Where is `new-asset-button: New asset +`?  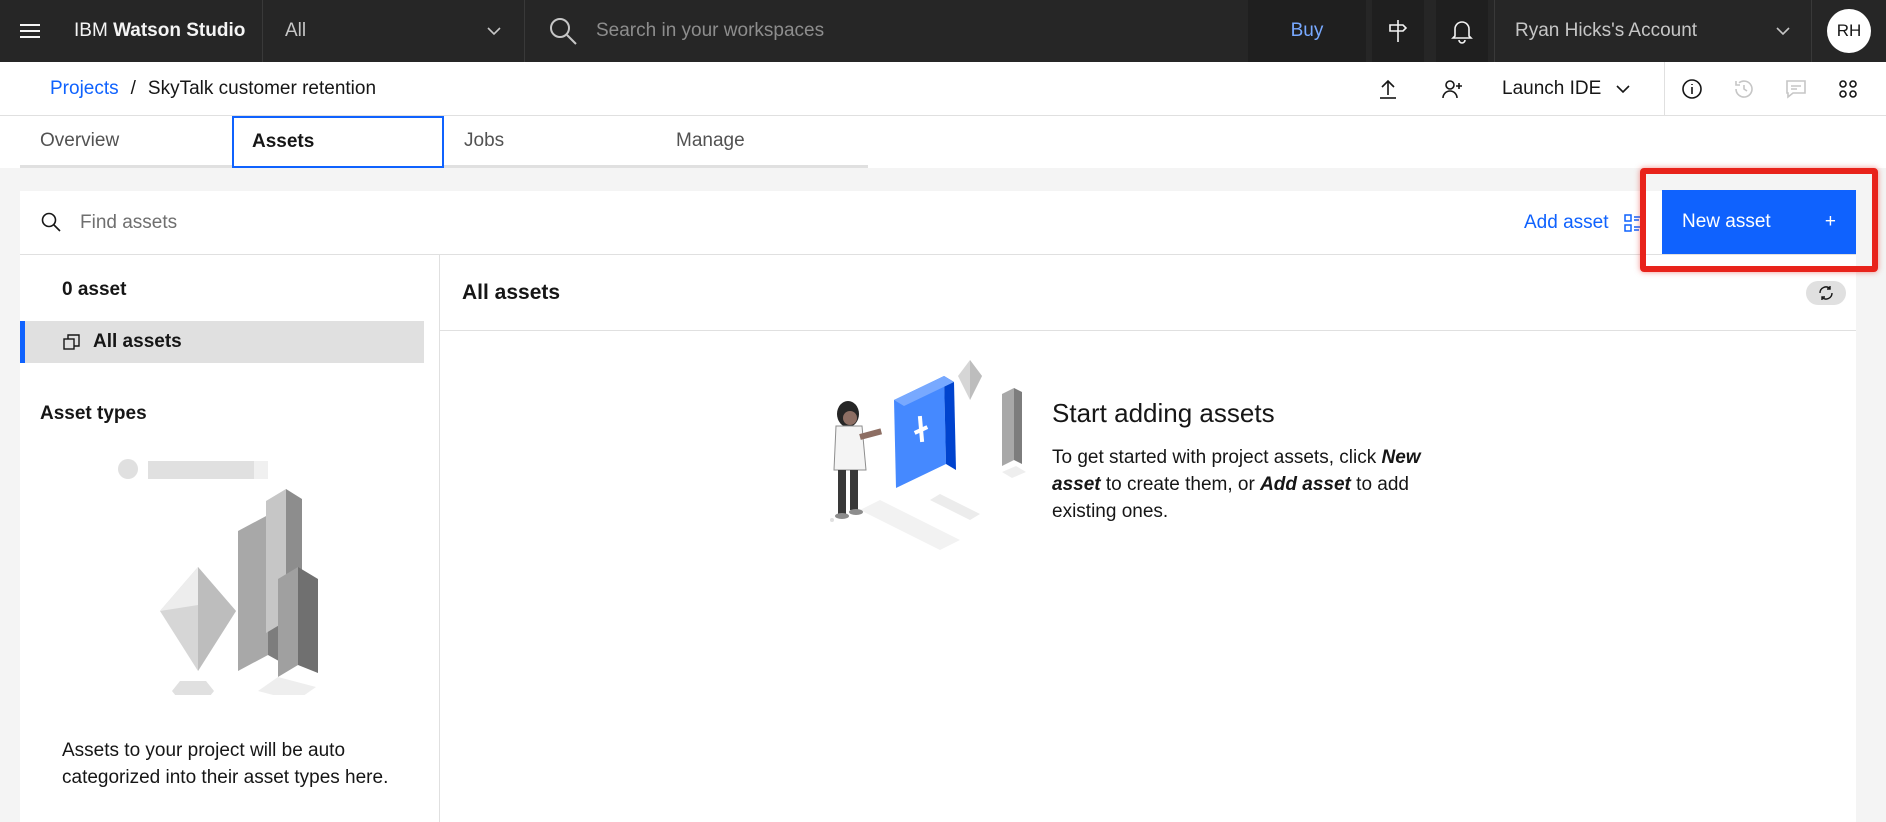
new-asset-button: New asset + is located at coordinates (1759, 222).